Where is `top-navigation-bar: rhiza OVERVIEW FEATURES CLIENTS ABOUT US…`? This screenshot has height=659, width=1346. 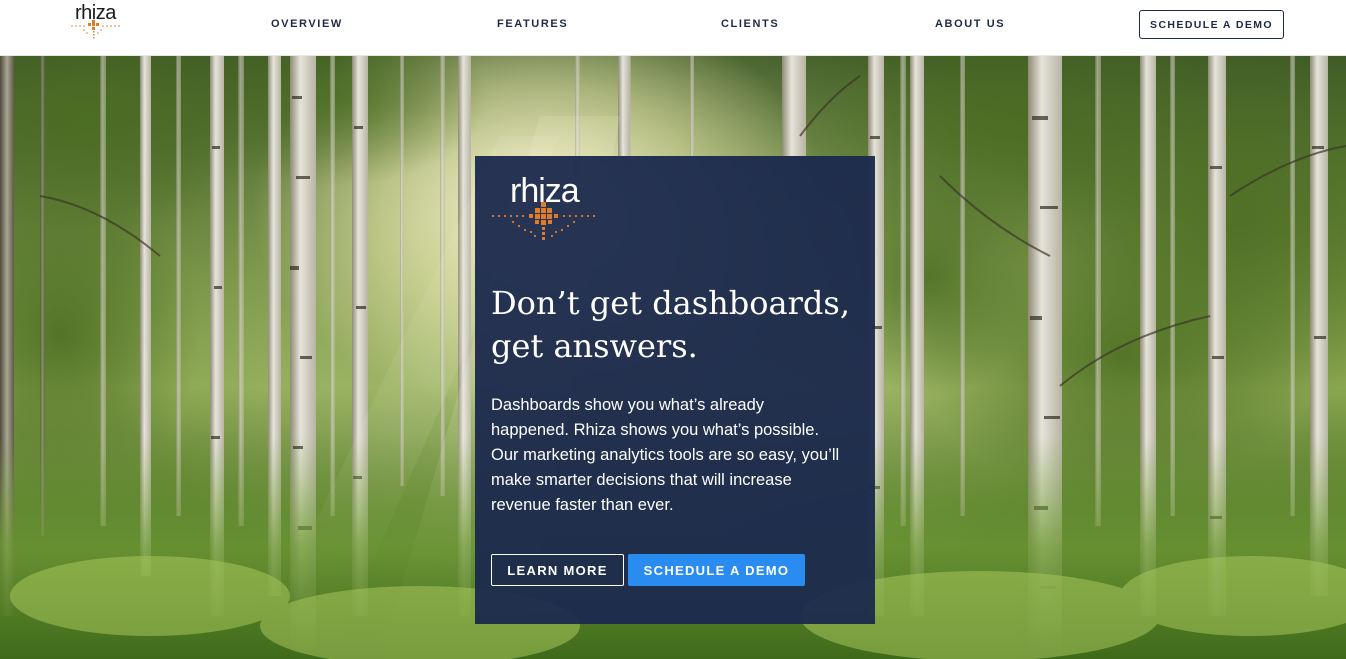
top-navigation-bar: rhiza OVERVIEW FEATURES CLIENTS ABOUT US… is located at coordinates (673, 28).